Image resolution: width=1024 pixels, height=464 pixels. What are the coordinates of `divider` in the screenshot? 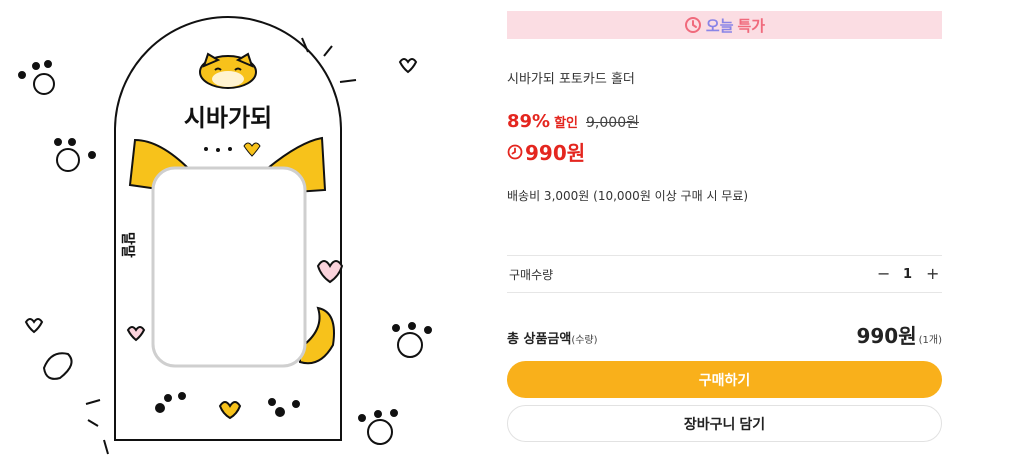 It's located at (724, 292).